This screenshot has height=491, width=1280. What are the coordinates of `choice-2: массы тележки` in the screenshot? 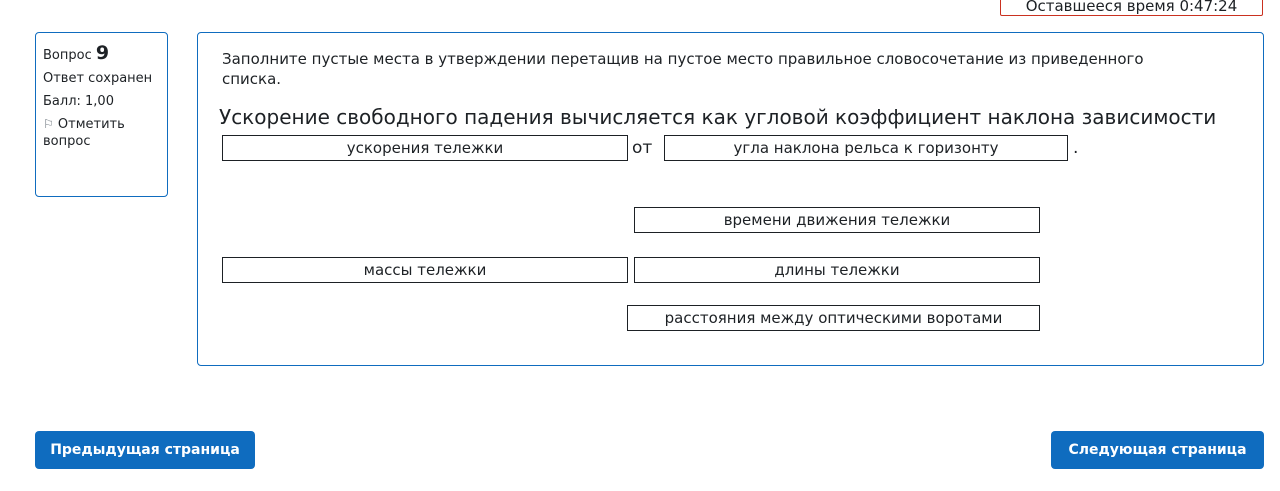 It's located at (425, 270).